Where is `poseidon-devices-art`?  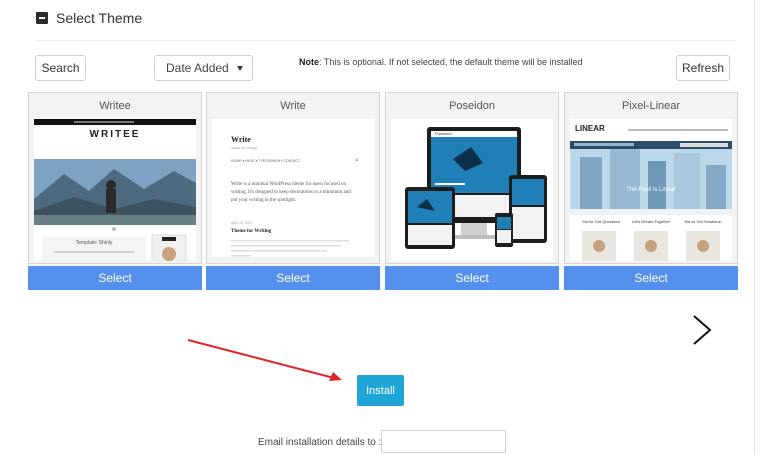 poseidon-devices-art is located at coordinates (476, 188).